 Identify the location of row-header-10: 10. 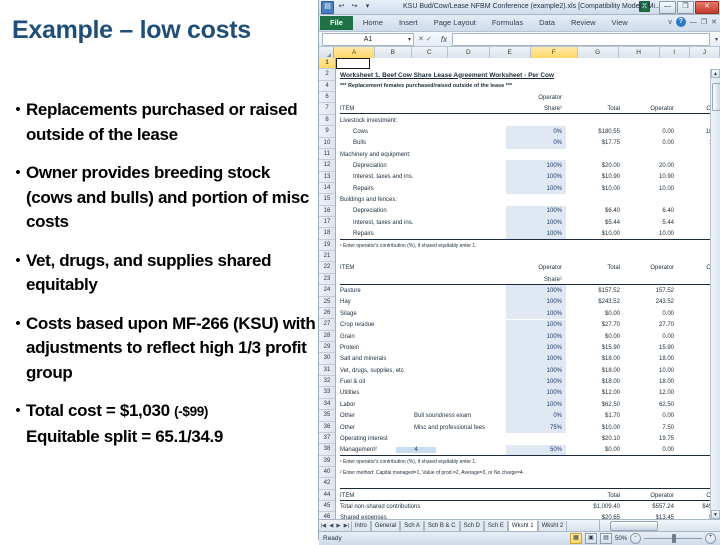
(327, 143).